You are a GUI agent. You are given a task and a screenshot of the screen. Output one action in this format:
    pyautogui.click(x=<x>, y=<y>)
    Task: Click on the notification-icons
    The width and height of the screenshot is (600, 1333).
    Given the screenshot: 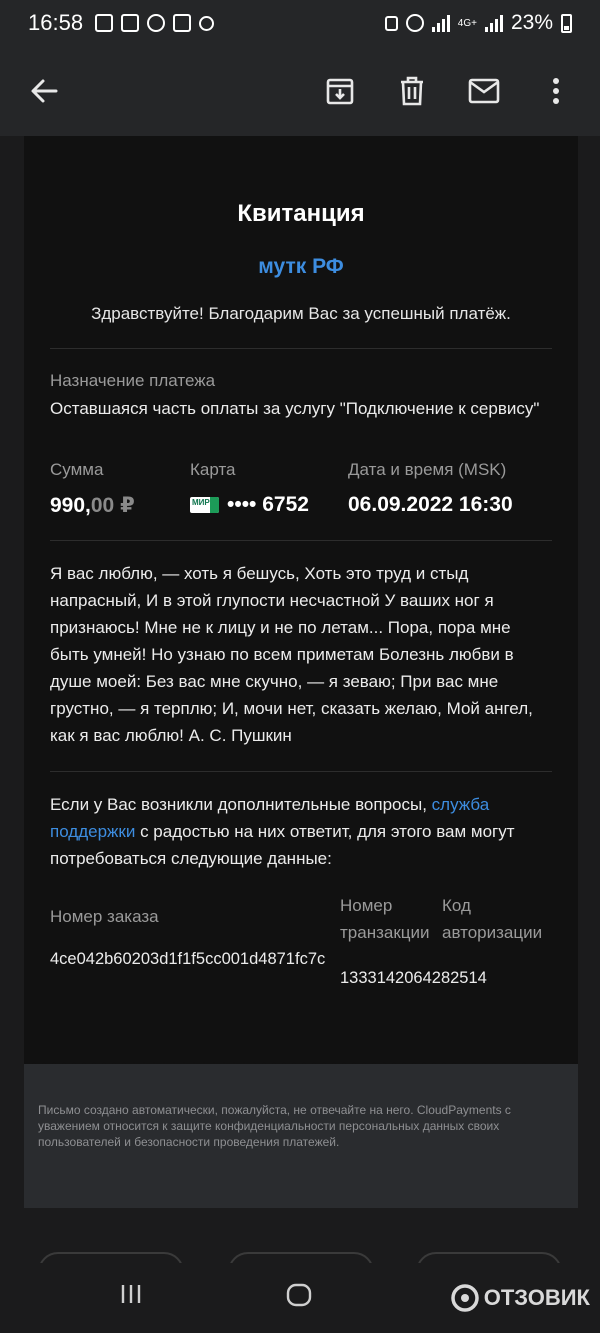 What is the action you would take?
    pyautogui.click(x=155, y=23)
    